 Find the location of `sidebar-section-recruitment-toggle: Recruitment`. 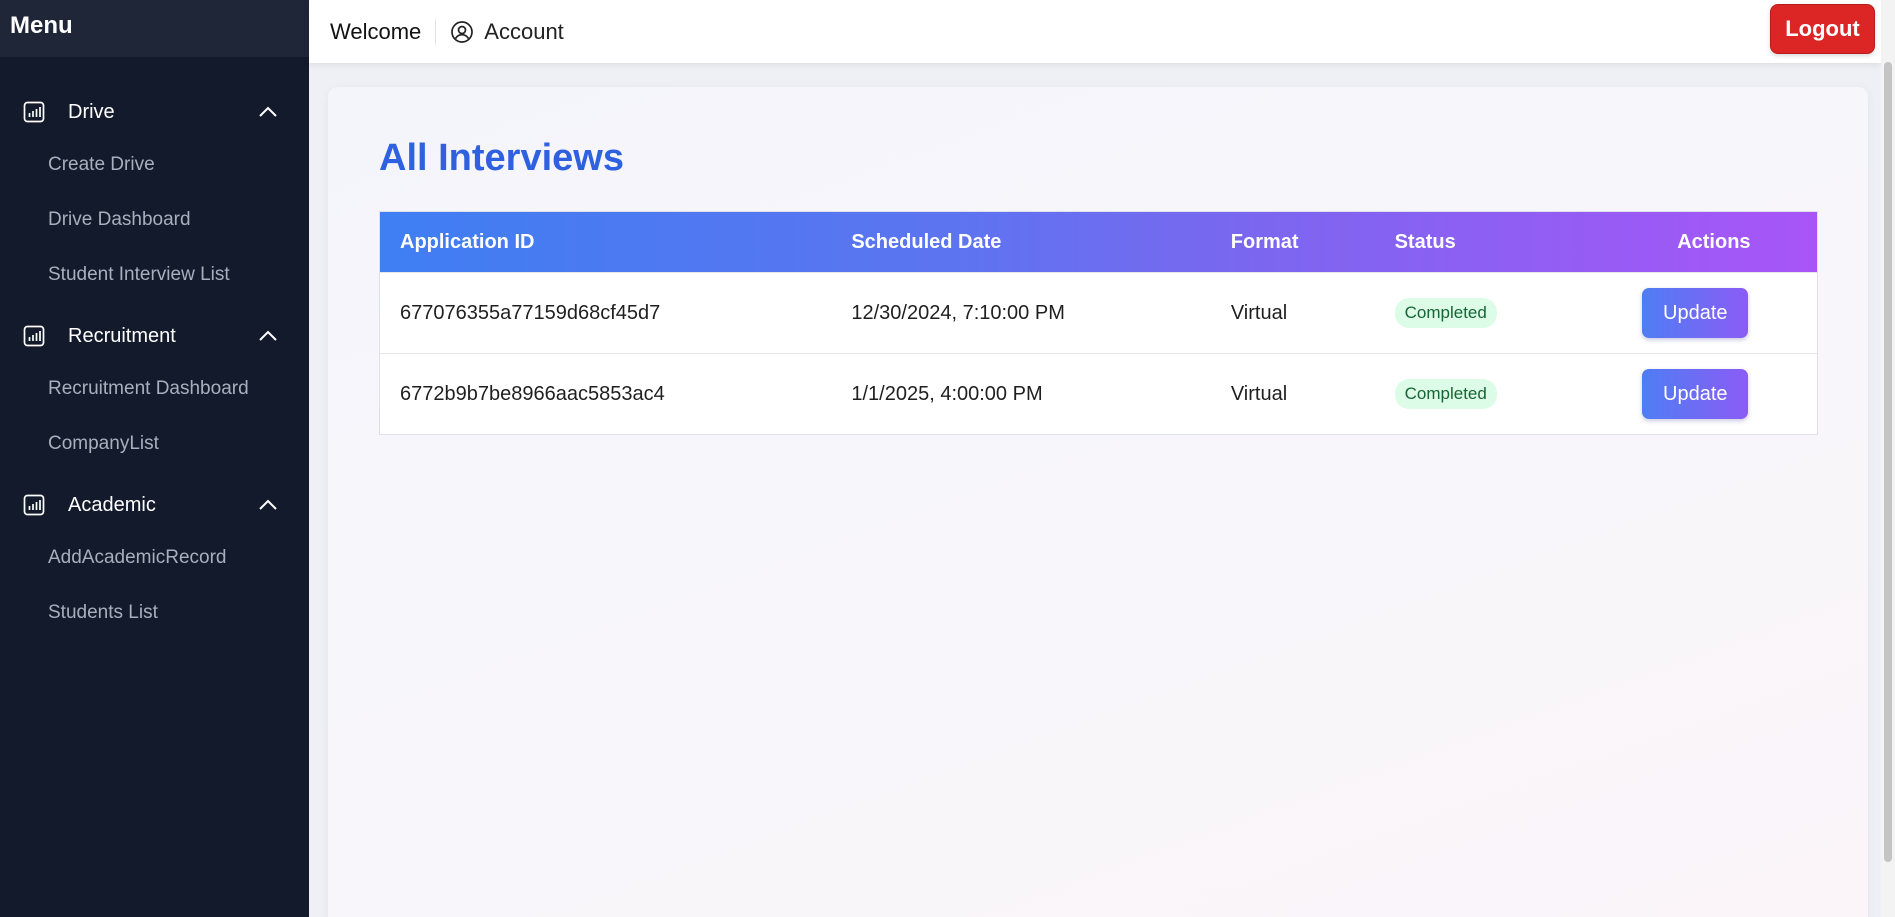

sidebar-section-recruitment-toggle: Recruitment is located at coordinates (154, 336).